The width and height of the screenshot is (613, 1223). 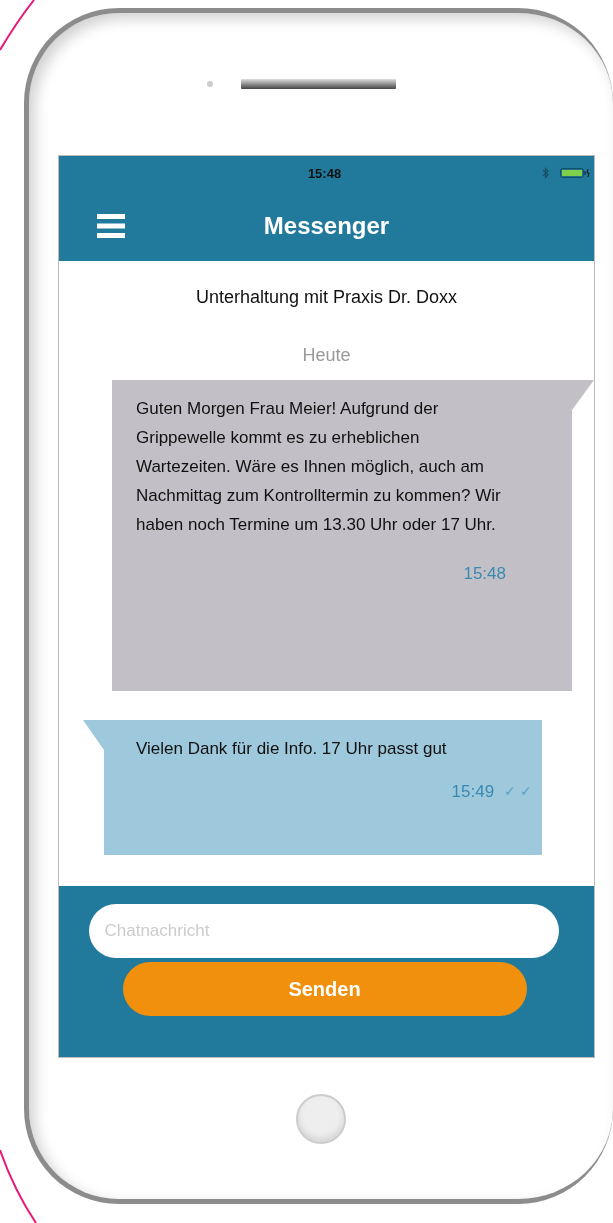 I want to click on message-time: 15:49, so click(x=473, y=792).